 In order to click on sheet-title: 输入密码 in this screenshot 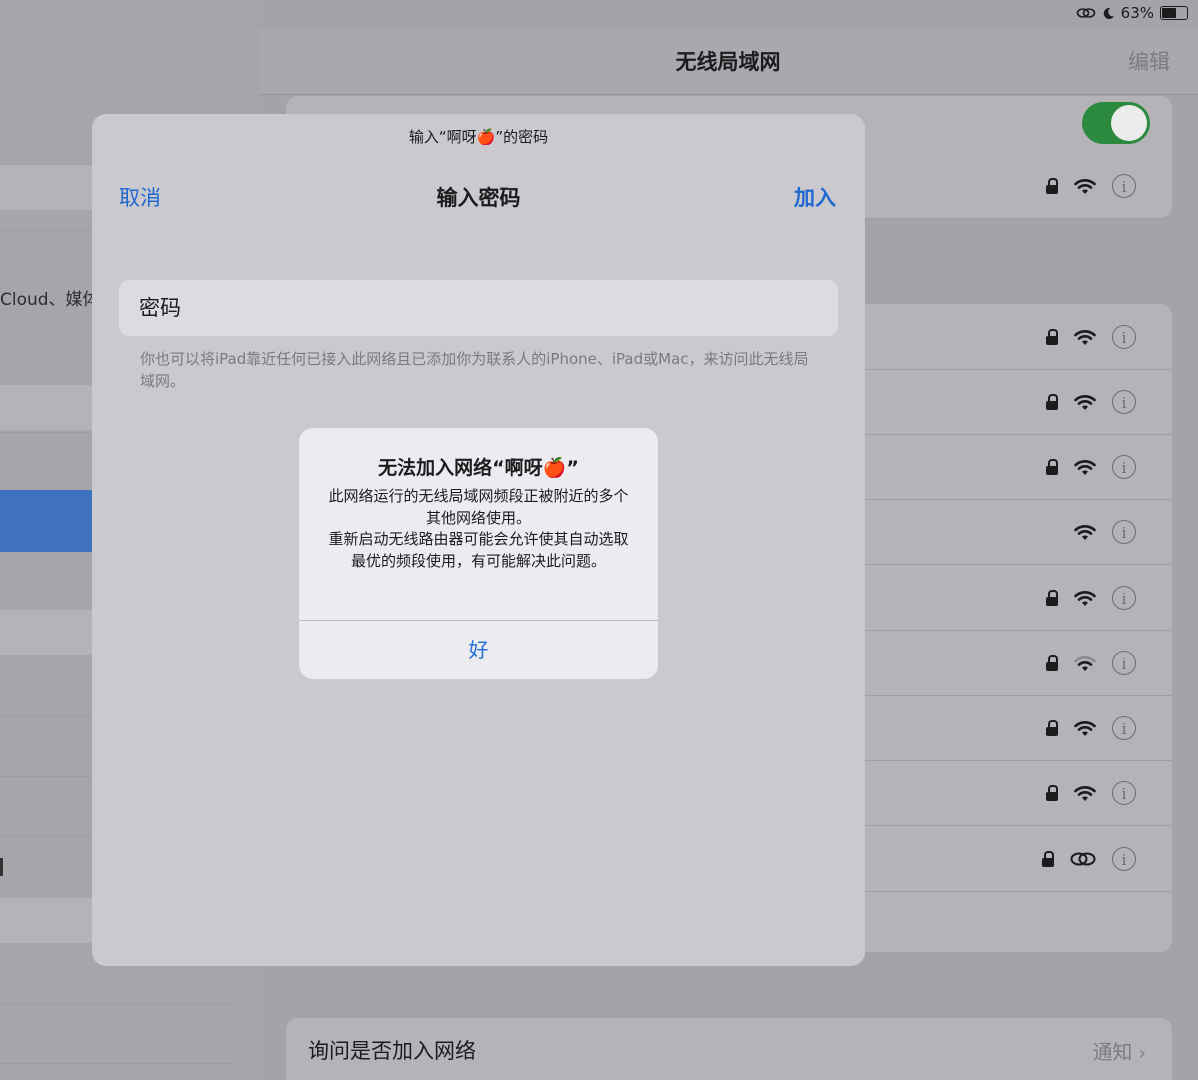, I will do `click(478, 198)`.